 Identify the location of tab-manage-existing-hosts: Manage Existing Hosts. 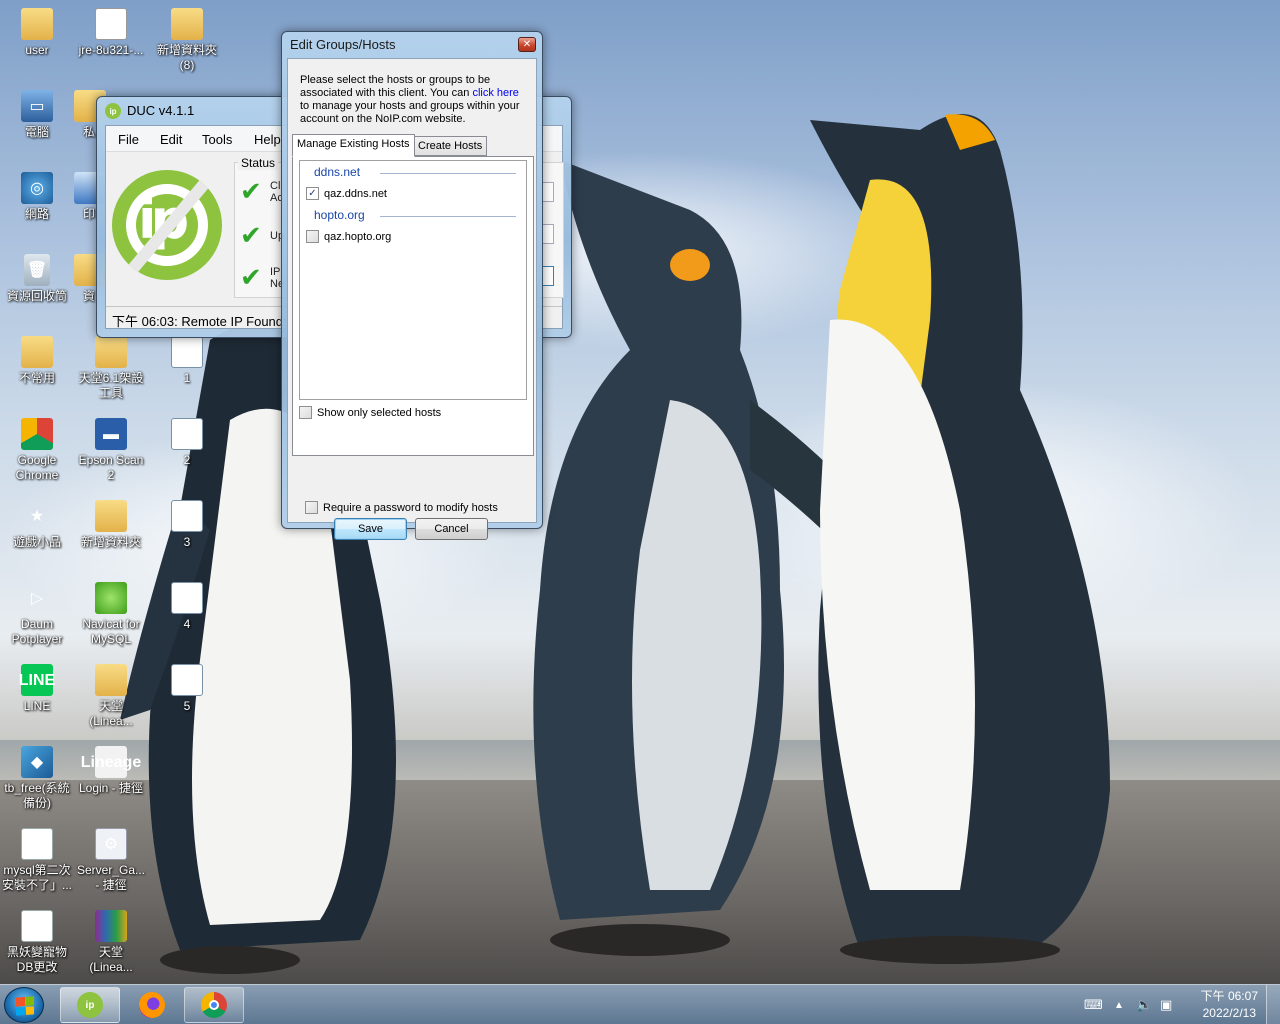
(353, 145).